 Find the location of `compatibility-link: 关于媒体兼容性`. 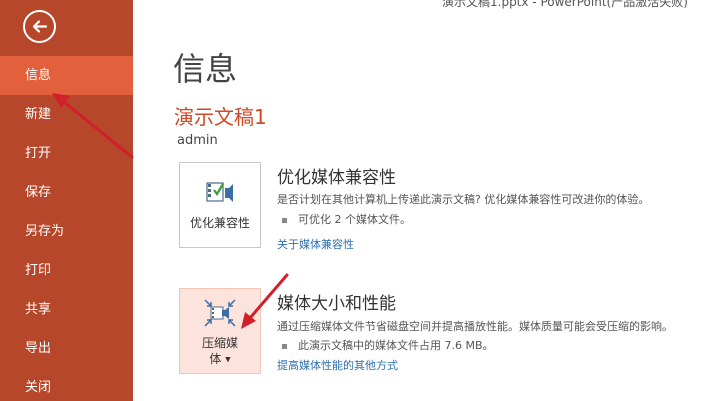

compatibility-link: 关于媒体兼容性 is located at coordinates (315, 244).